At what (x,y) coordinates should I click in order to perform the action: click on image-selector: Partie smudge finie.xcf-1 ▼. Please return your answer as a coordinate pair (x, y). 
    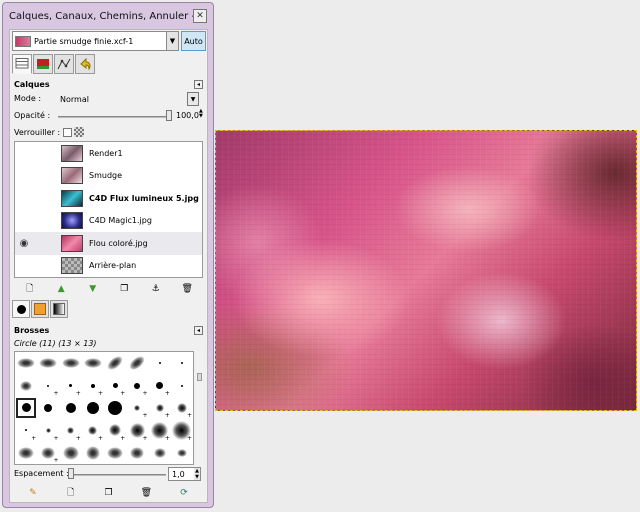
    Looking at the image, I should click on (95, 41).